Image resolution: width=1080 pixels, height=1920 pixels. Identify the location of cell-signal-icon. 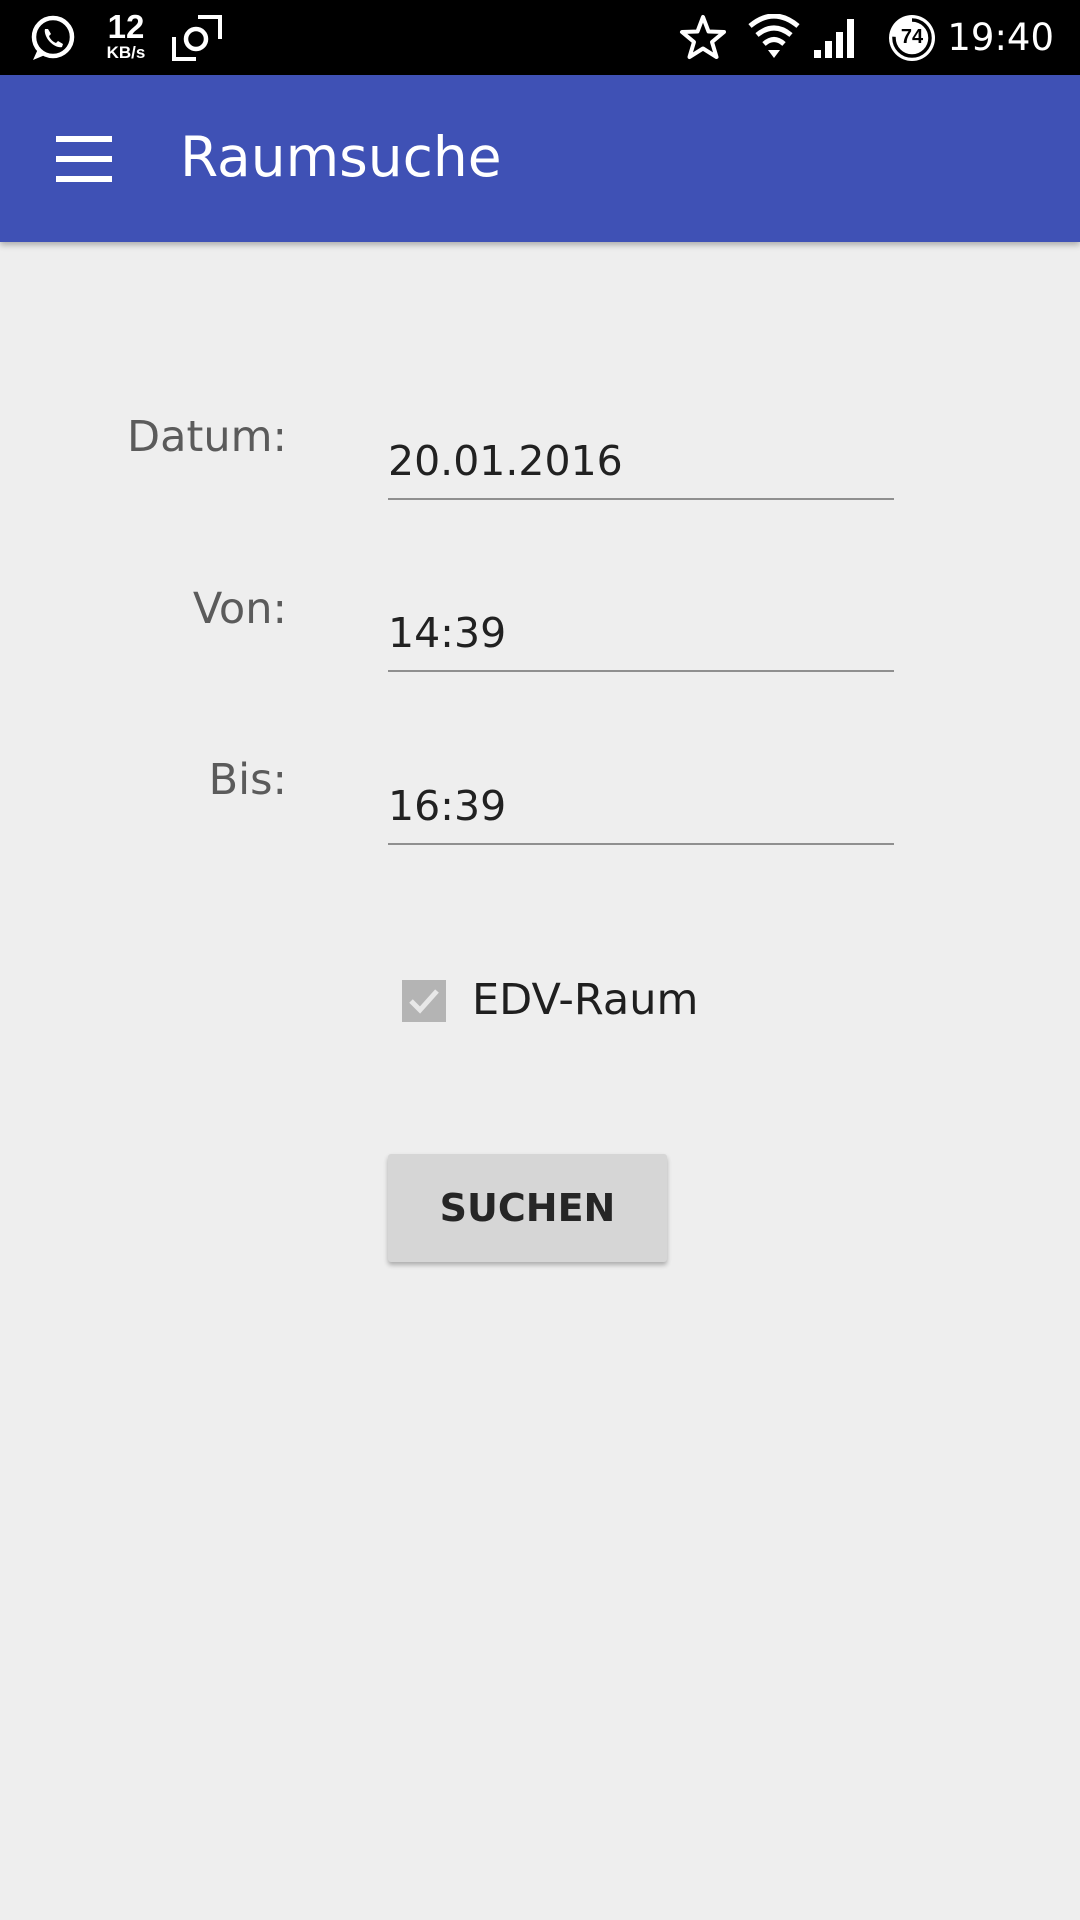
(837, 37).